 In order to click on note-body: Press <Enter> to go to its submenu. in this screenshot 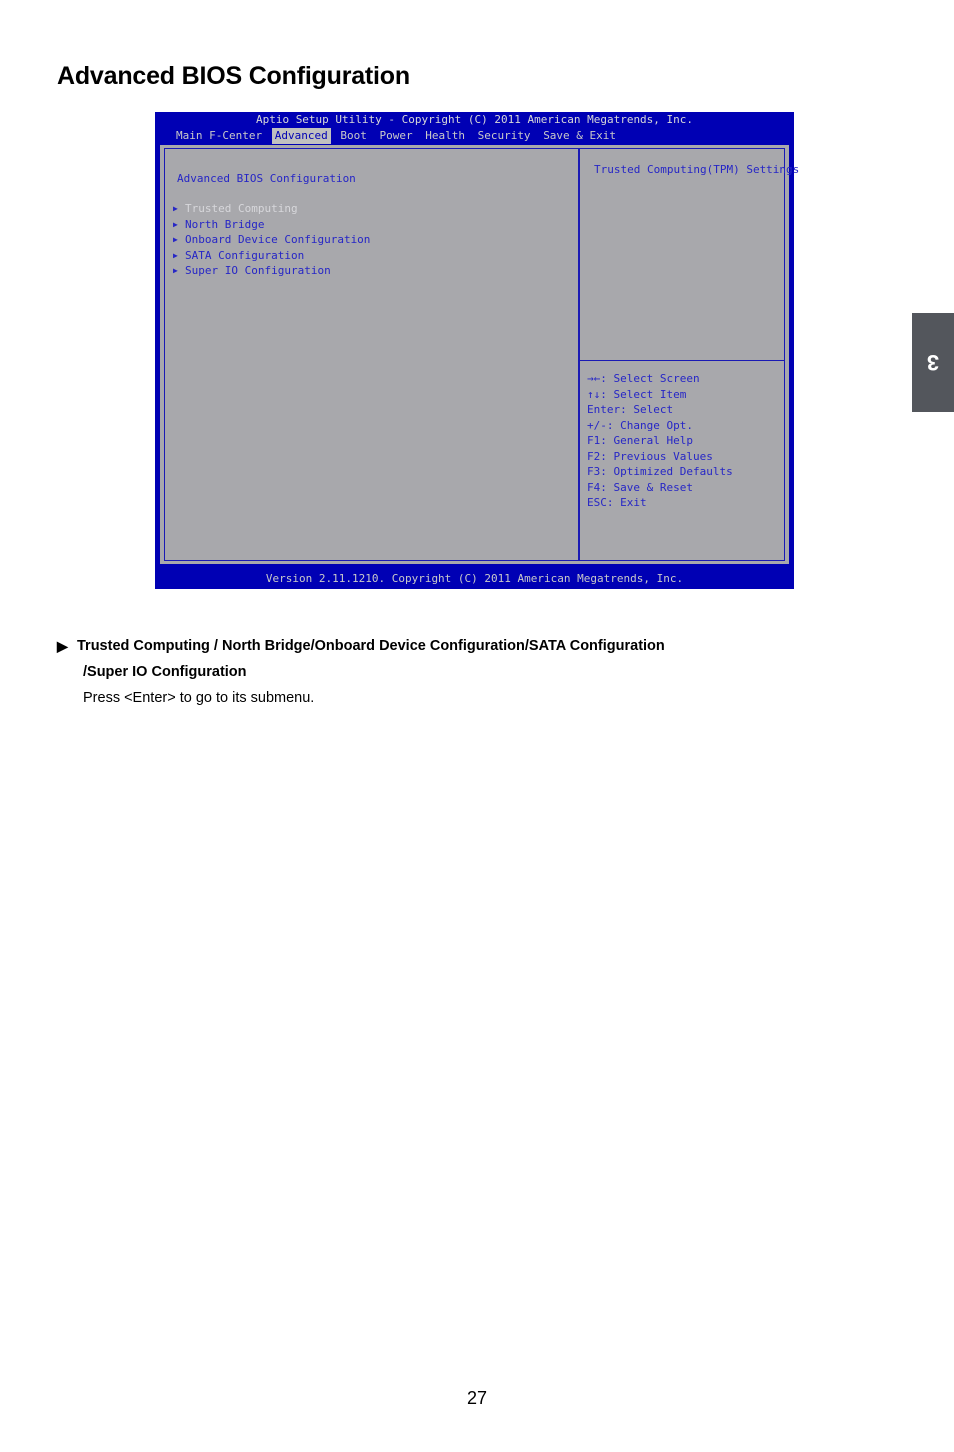, I will do `click(199, 698)`.